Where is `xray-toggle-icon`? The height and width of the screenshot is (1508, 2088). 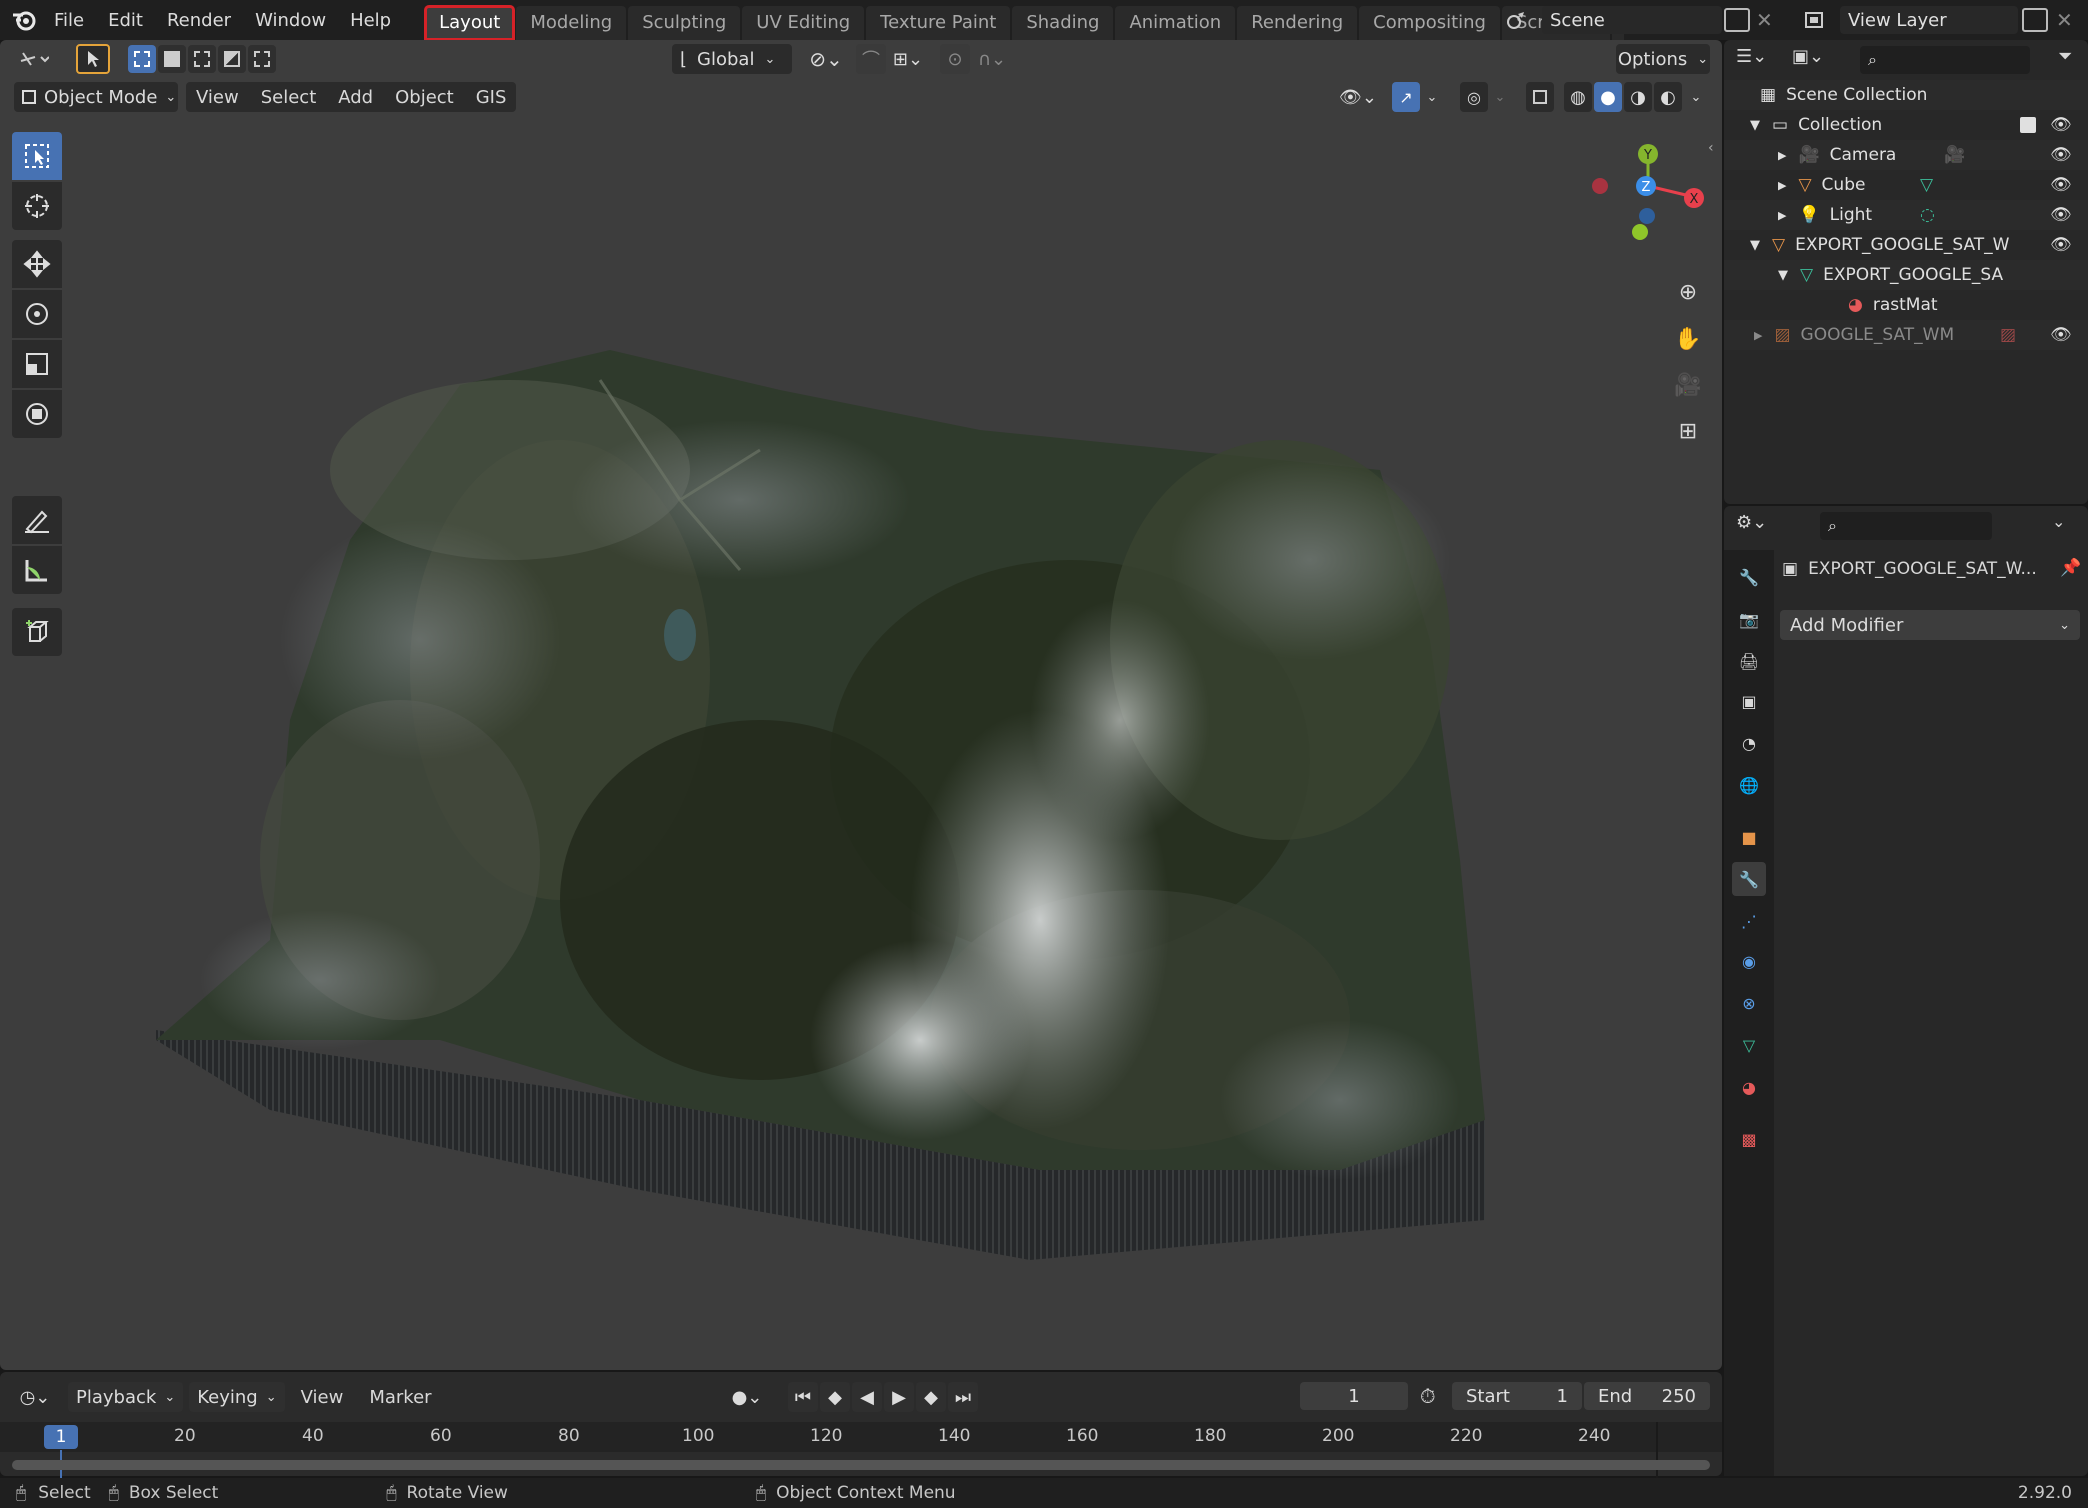
xray-toggle-icon is located at coordinates (1540, 97).